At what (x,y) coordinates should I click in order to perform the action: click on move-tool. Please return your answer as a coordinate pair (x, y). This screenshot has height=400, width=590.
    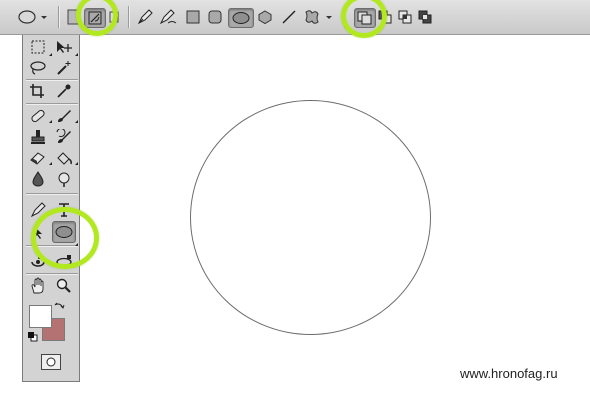
    Looking at the image, I should click on (64, 47).